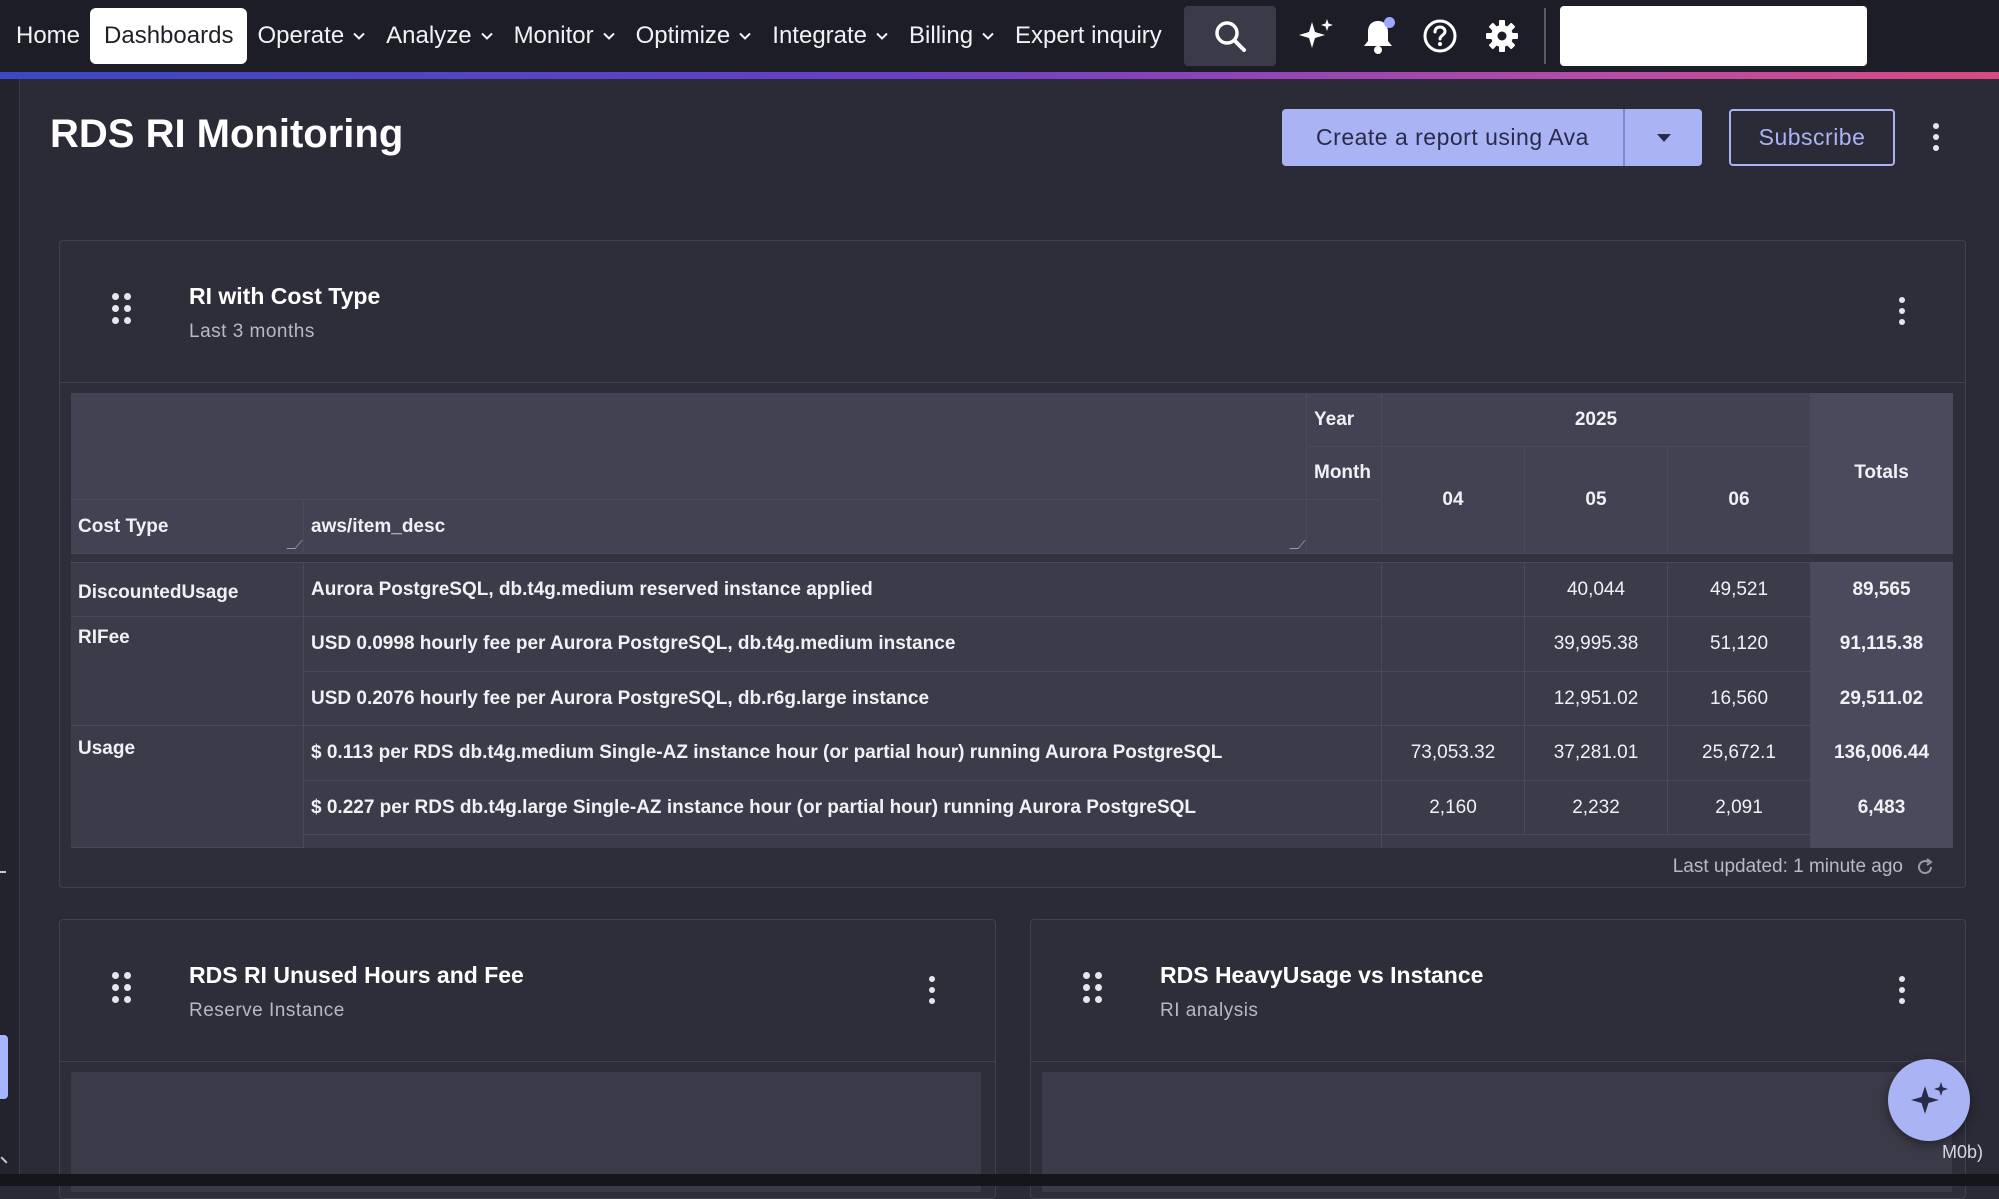  I want to click on ava-assistant-fab, so click(1929, 1100).